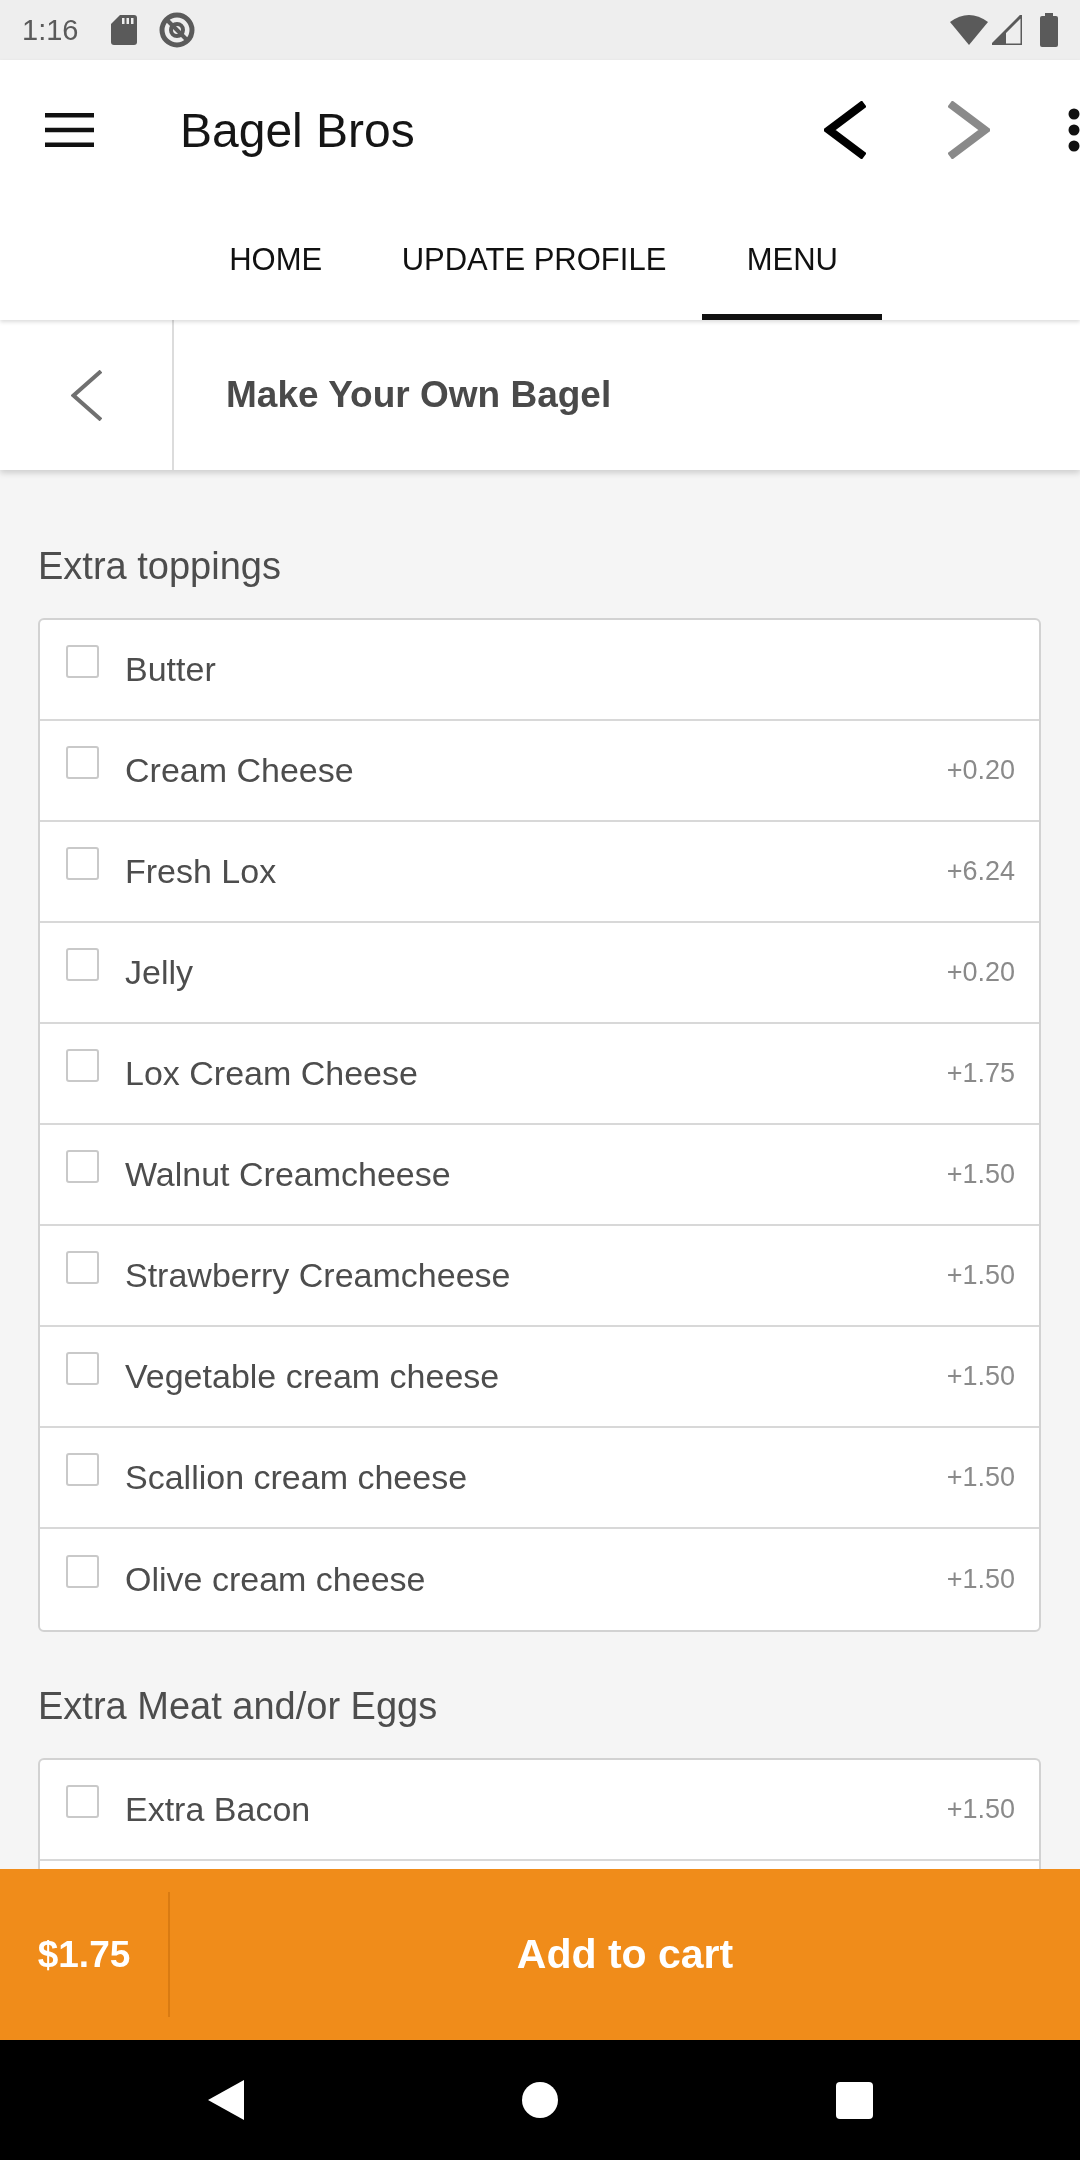 The image size is (1080, 2160). What do you see at coordinates (170, 669) in the screenshot?
I see `option-name: Butter` at bounding box center [170, 669].